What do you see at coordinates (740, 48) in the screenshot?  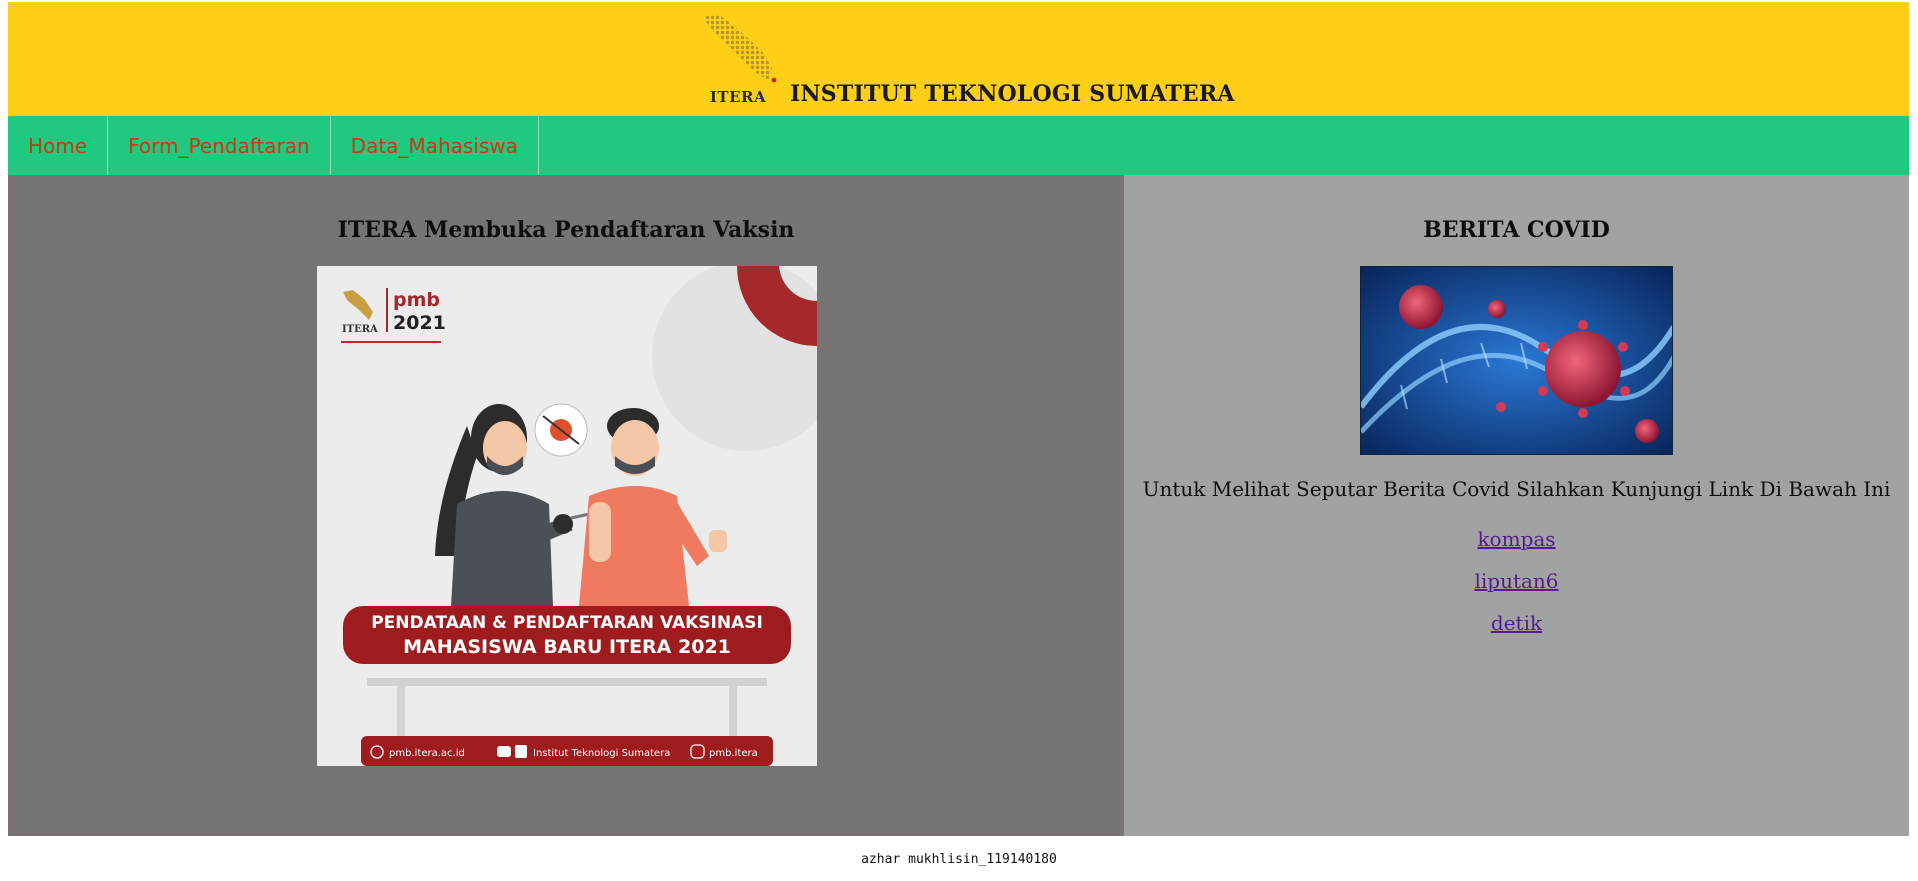 I see `sumatra-map-icon` at bounding box center [740, 48].